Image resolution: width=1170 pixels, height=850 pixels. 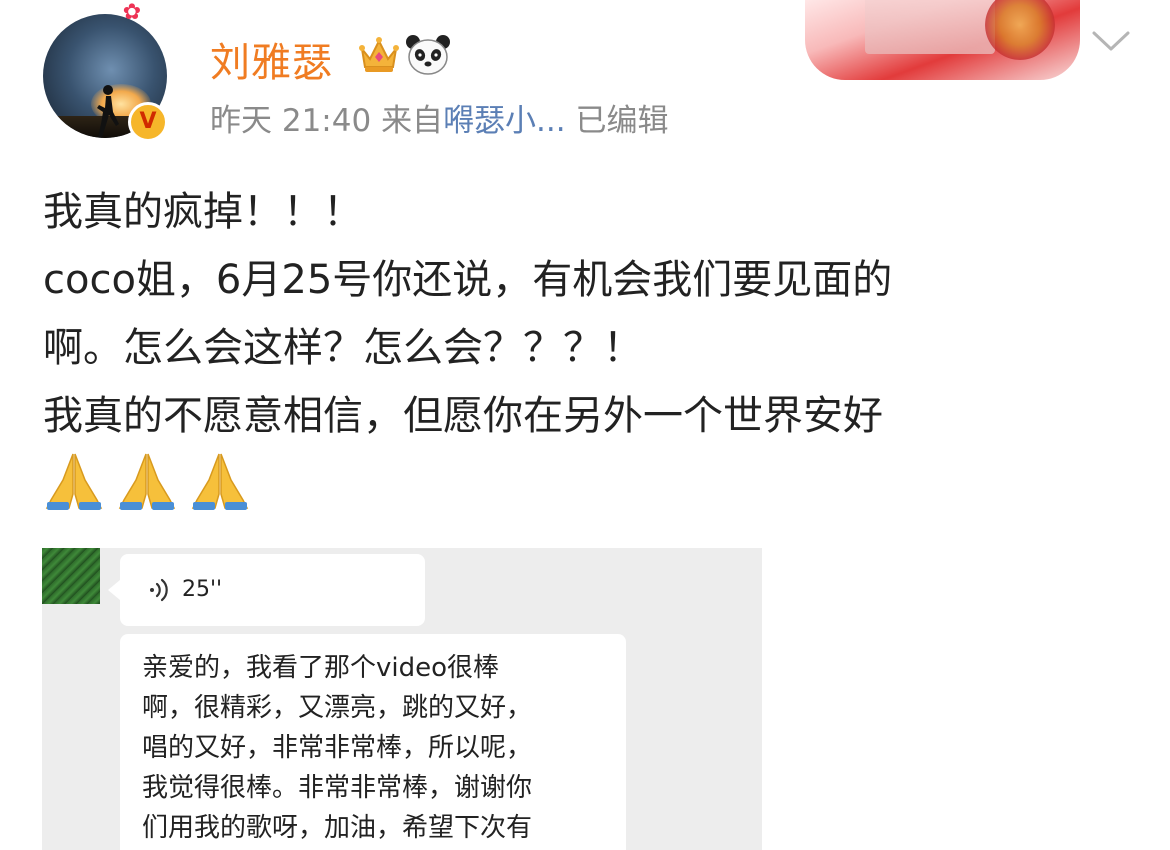 What do you see at coordinates (203, 212) in the screenshot?
I see `post-line: 我真的疯掉！！！` at bounding box center [203, 212].